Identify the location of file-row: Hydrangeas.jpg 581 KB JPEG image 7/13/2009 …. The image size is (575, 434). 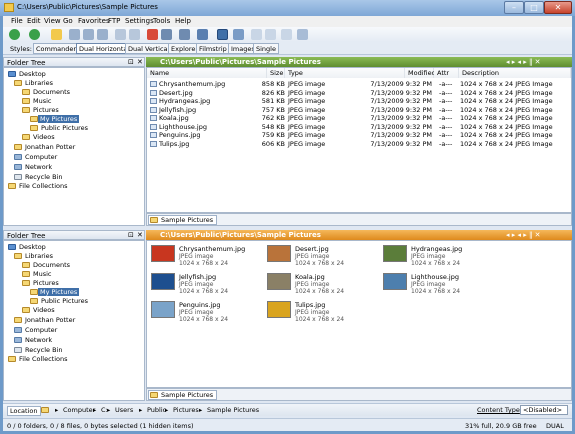
(359, 101).